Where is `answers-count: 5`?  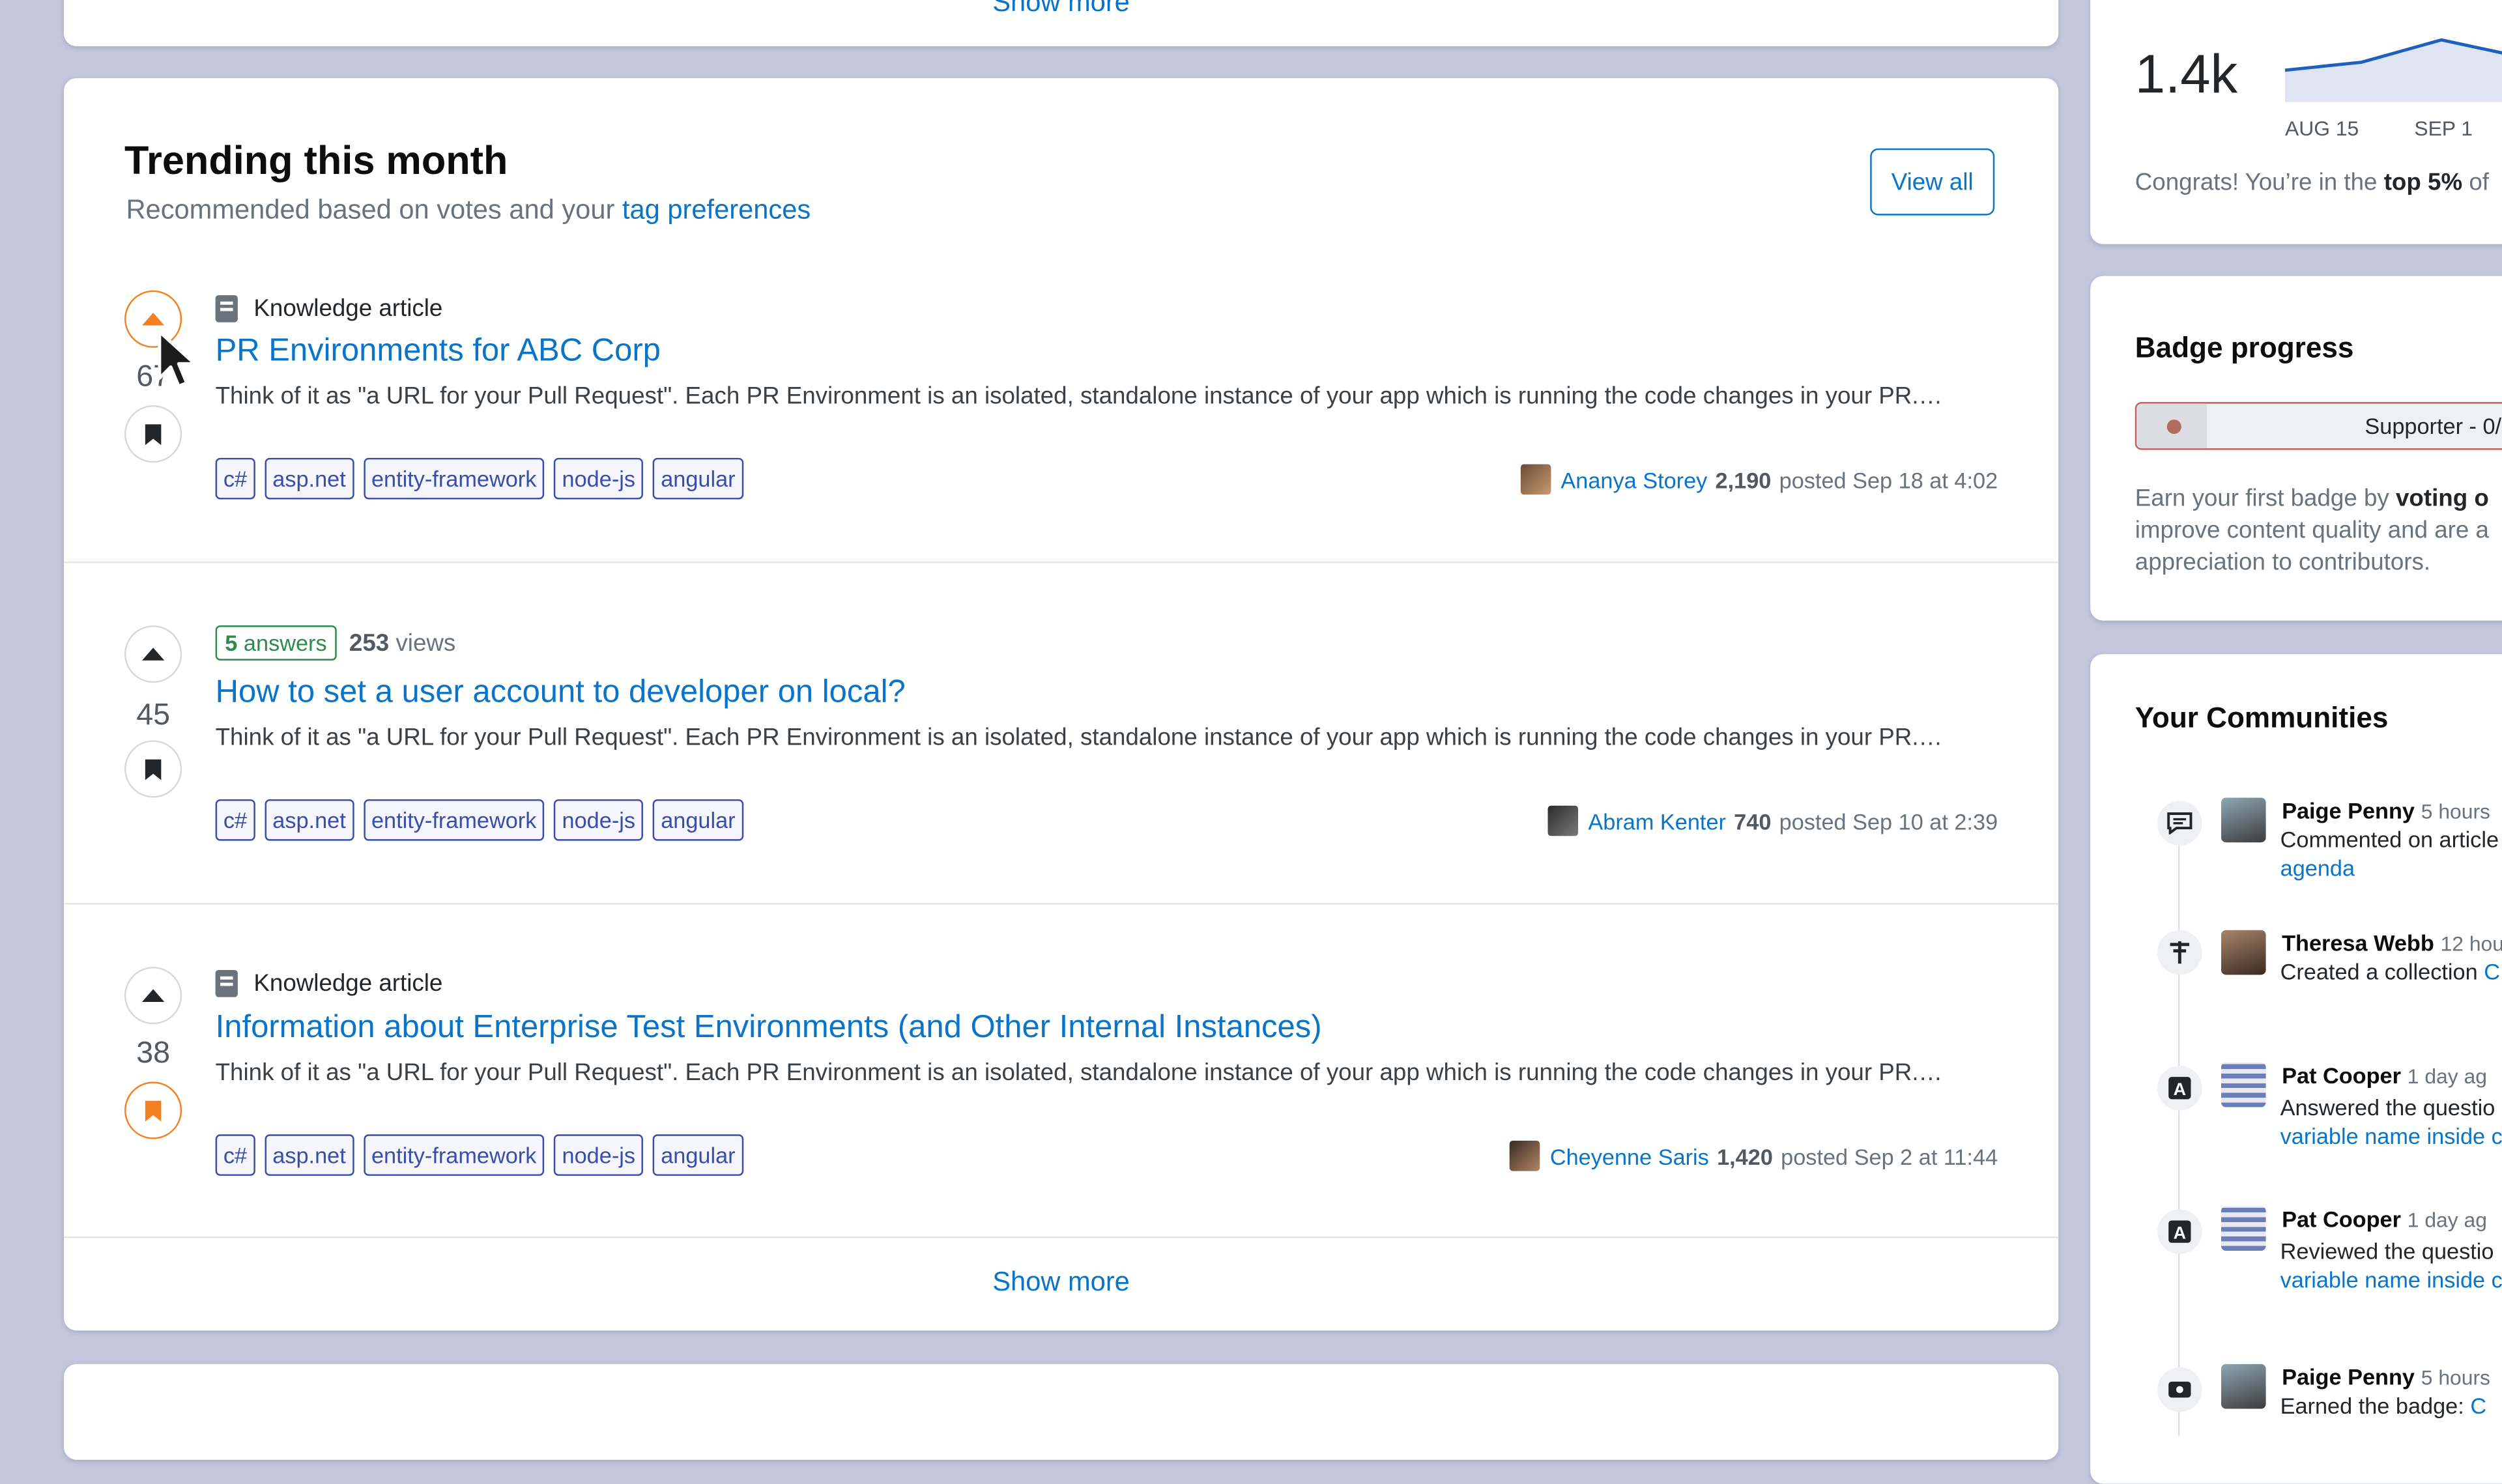 answers-count: 5 is located at coordinates (232, 643).